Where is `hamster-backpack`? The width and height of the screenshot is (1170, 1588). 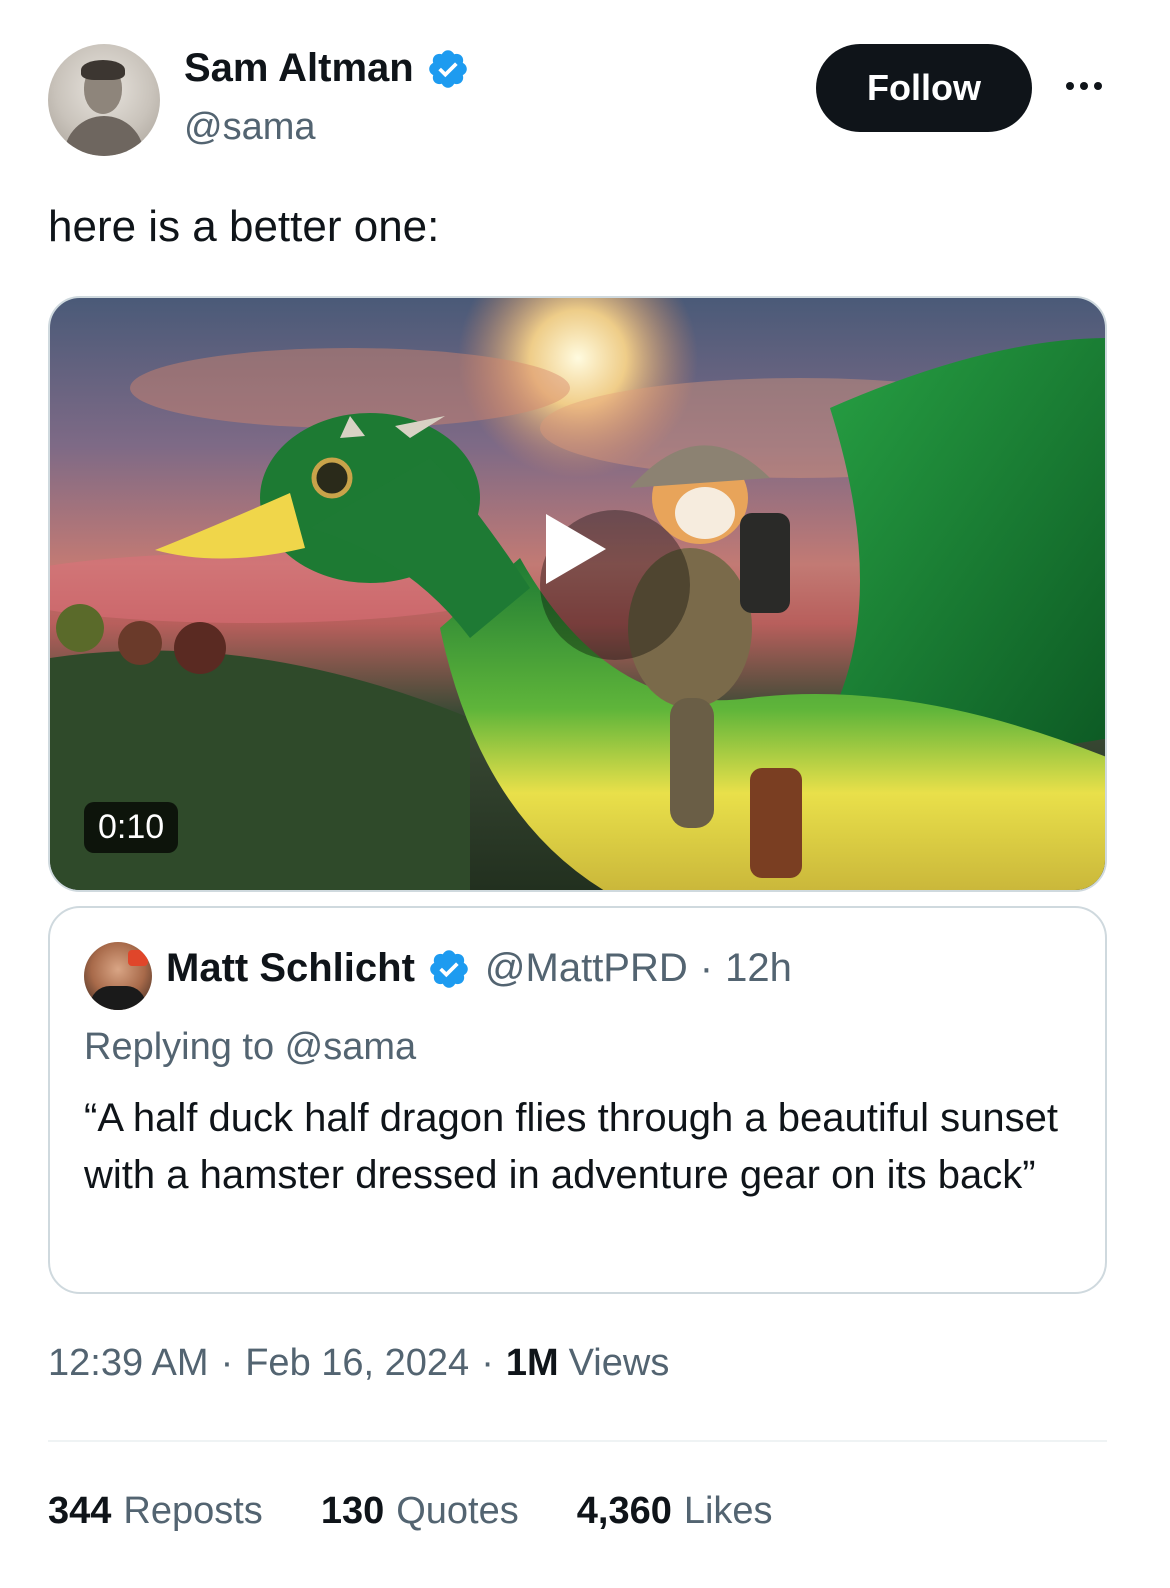
hamster-backpack is located at coordinates (765, 563).